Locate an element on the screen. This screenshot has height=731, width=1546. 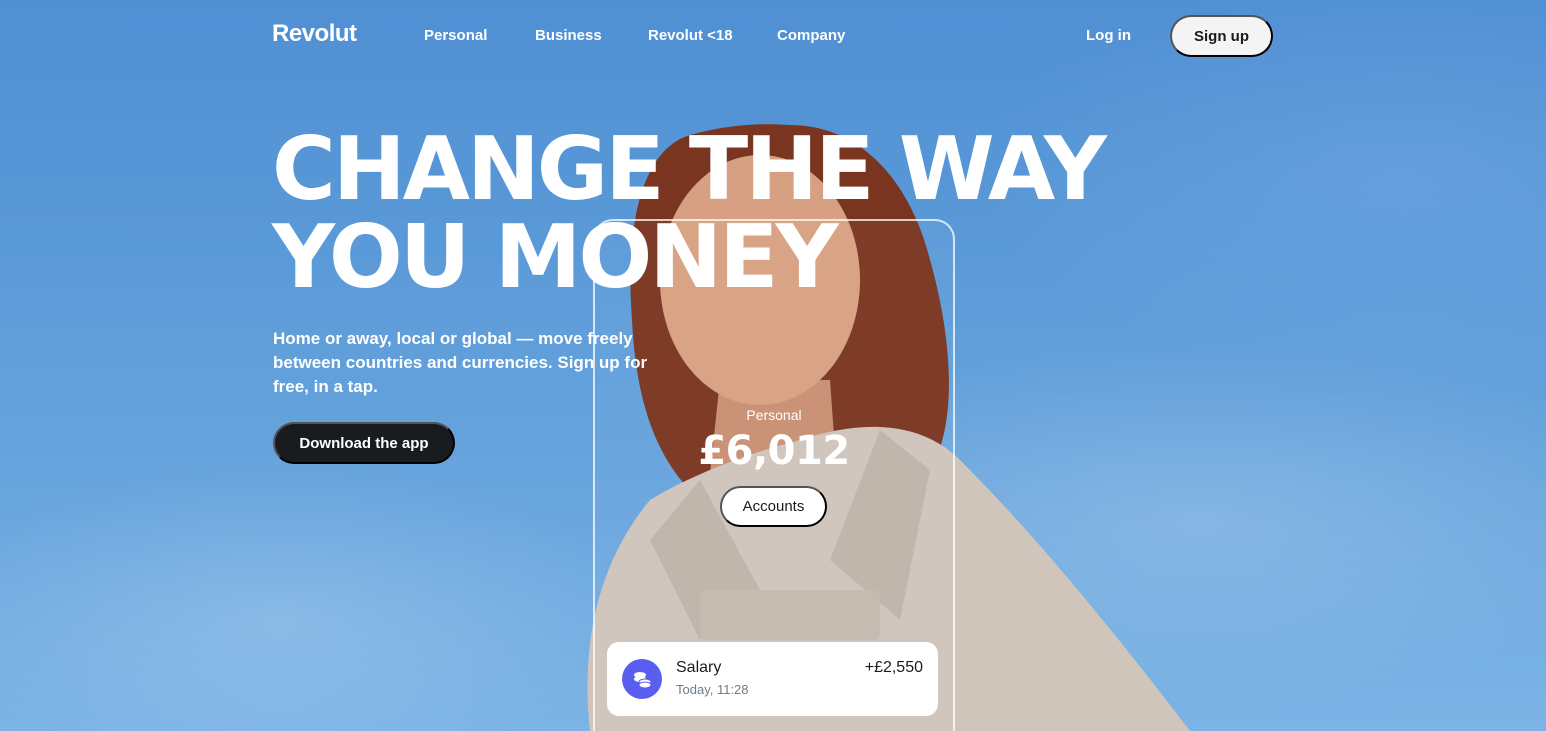
coins-icon is located at coordinates (642, 679).